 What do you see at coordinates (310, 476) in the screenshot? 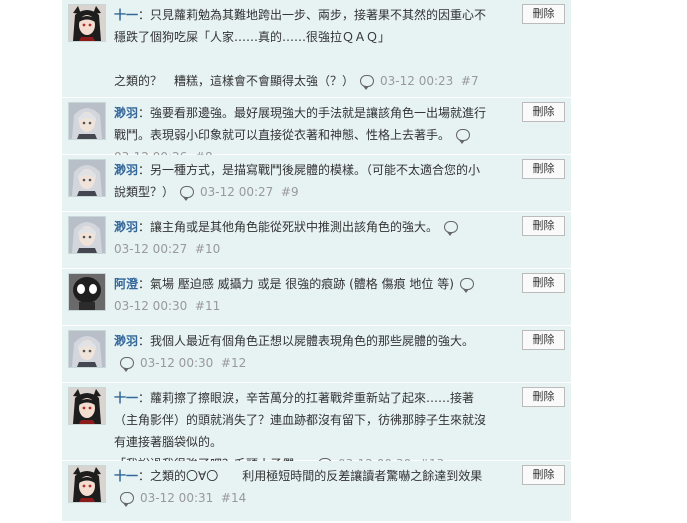
I see `comment-text: ：之類的〇∀〇 利用極短時間的反差讓讀者驚嚇之餘達到效果` at bounding box center [310, 476].